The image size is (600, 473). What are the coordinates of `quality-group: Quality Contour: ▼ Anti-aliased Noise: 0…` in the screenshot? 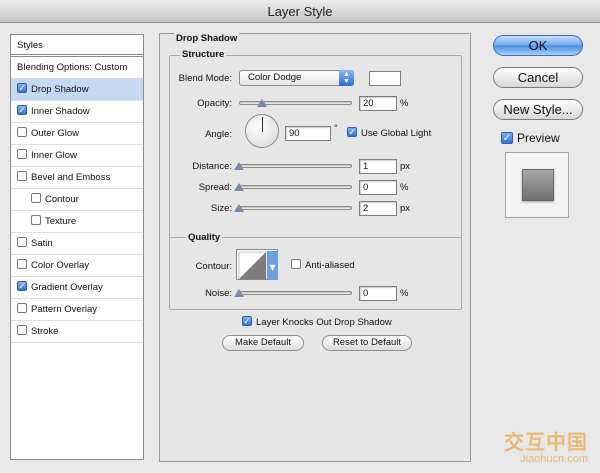 It's located at (315, 271).